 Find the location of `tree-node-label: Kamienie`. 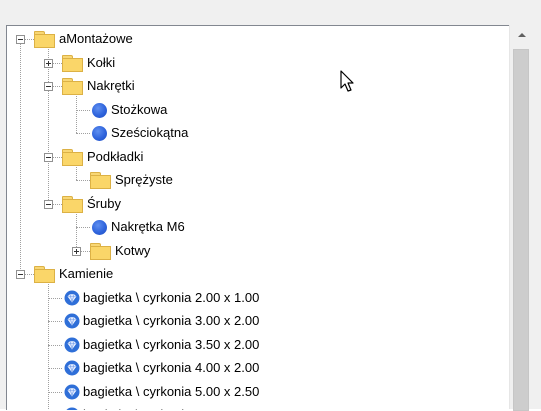

tree-node-label: Kamienie is located at coordinates (86, 273).